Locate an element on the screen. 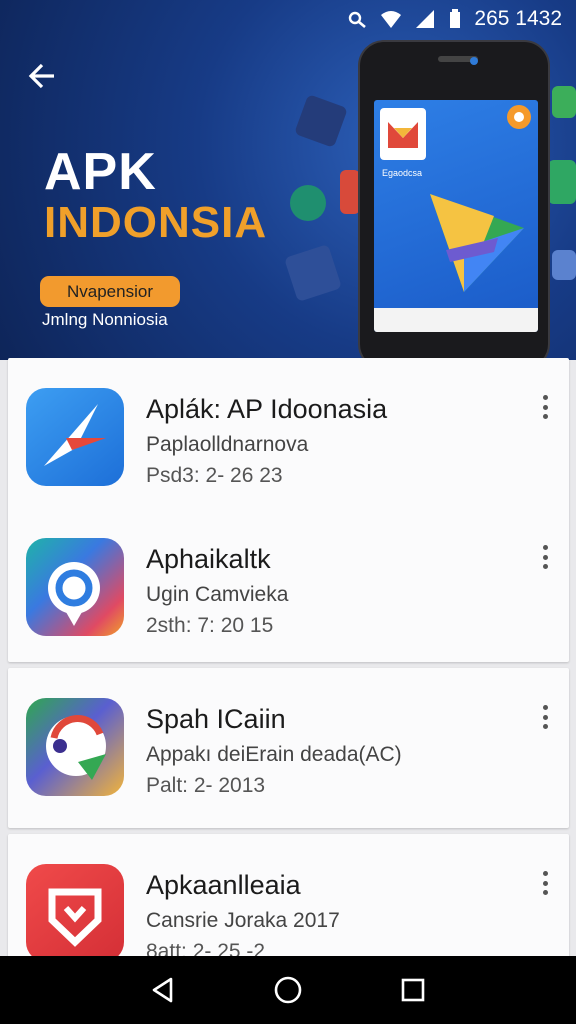 The image size is (576, 1024). gmail-logo-icon is located at coordinates (403, 134).